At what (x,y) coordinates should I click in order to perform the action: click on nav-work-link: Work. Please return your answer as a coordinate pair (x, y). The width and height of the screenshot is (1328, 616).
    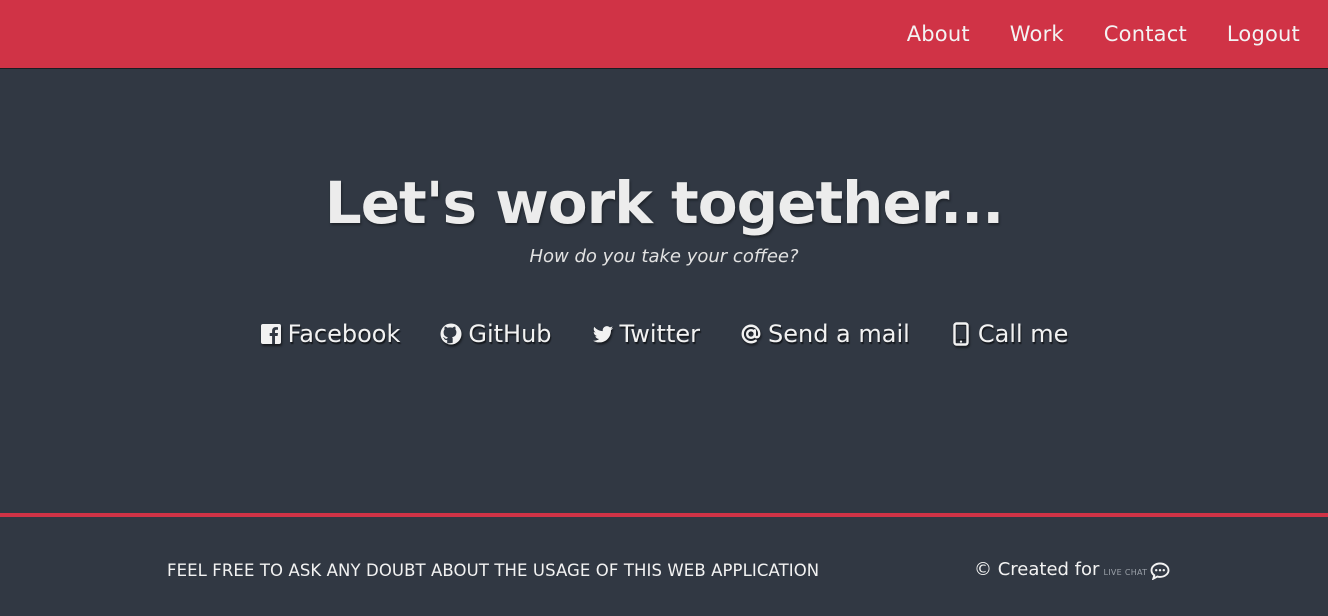
    Looking at the image, I should click on (1037, 34).